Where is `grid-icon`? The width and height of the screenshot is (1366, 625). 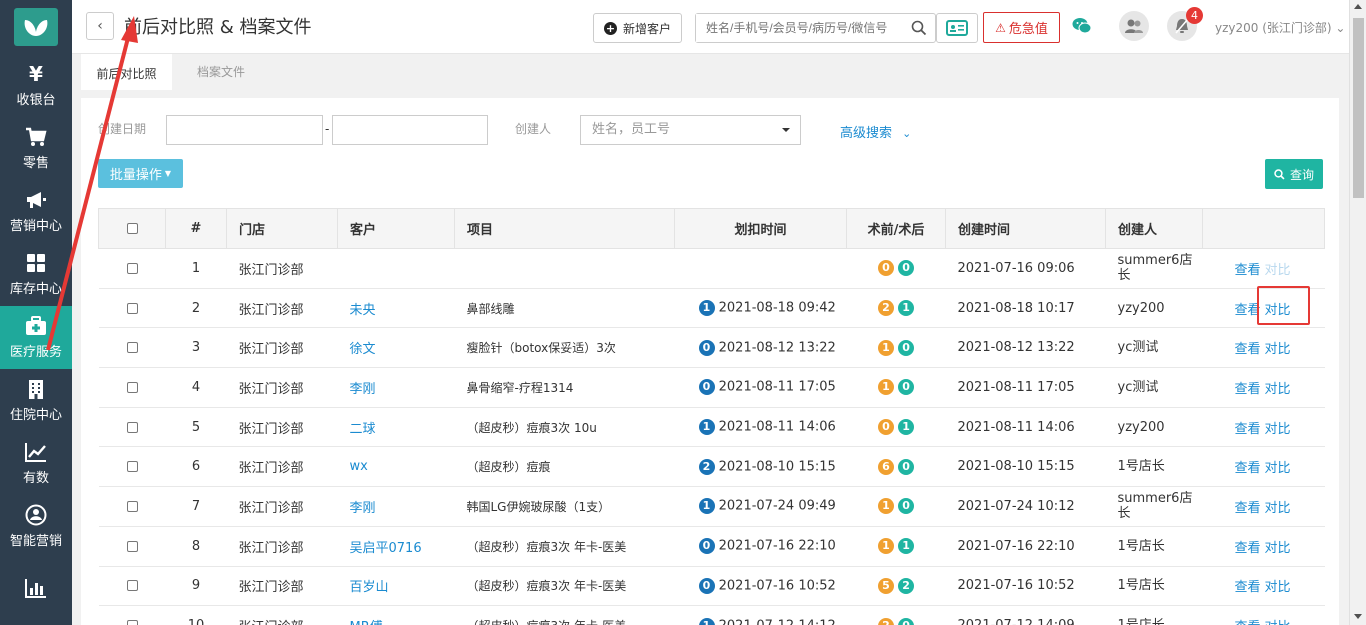 grid-icon is located at coordinates (36, 263).